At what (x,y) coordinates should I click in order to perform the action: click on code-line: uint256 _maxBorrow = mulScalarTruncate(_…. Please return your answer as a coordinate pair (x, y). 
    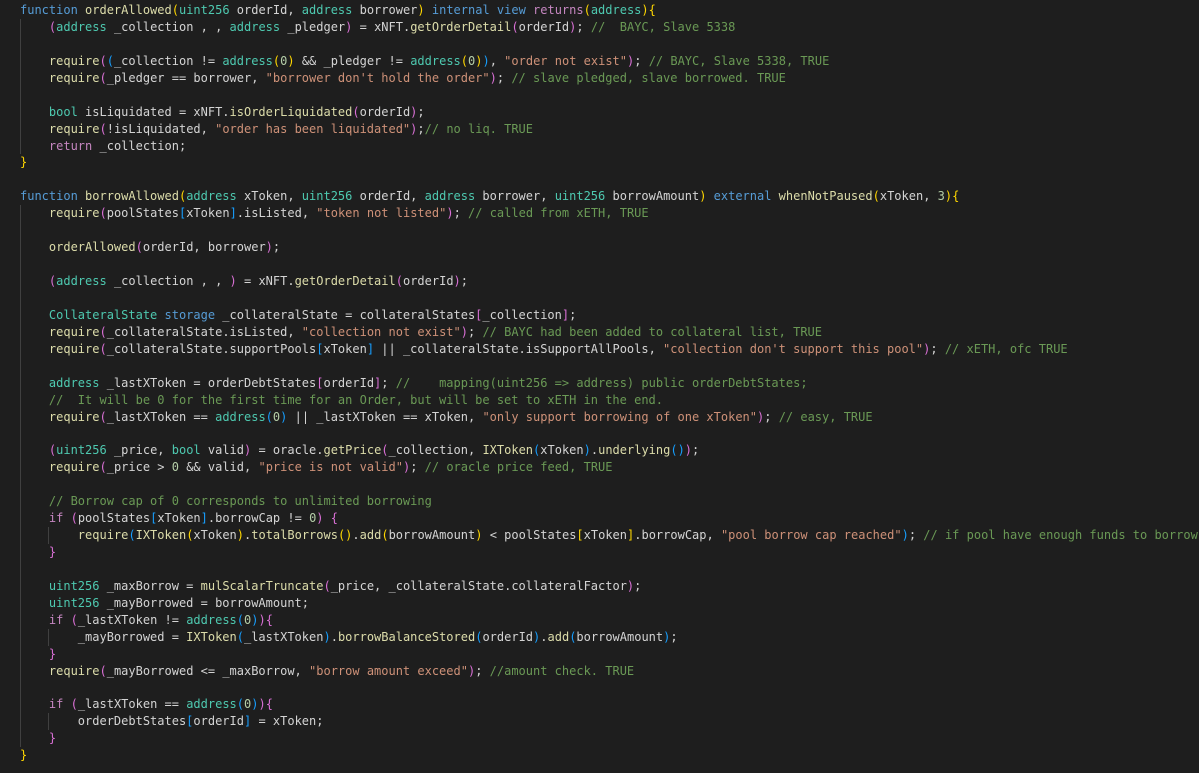
    Looking at the image, I should click on (599, 586).